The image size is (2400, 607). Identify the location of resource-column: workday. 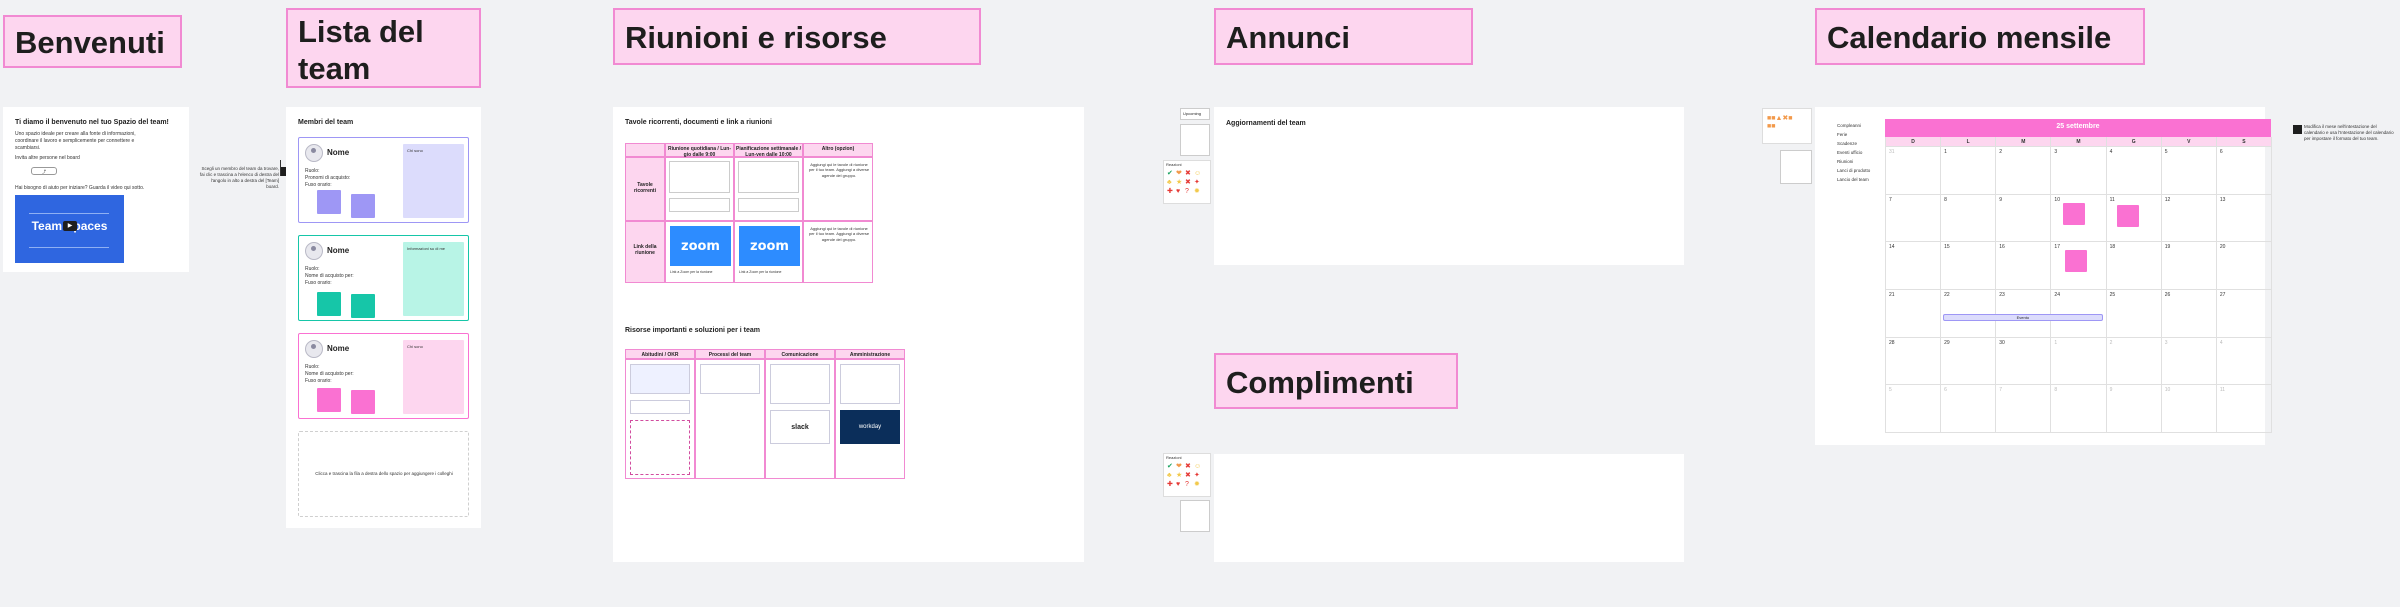
(870, 419).